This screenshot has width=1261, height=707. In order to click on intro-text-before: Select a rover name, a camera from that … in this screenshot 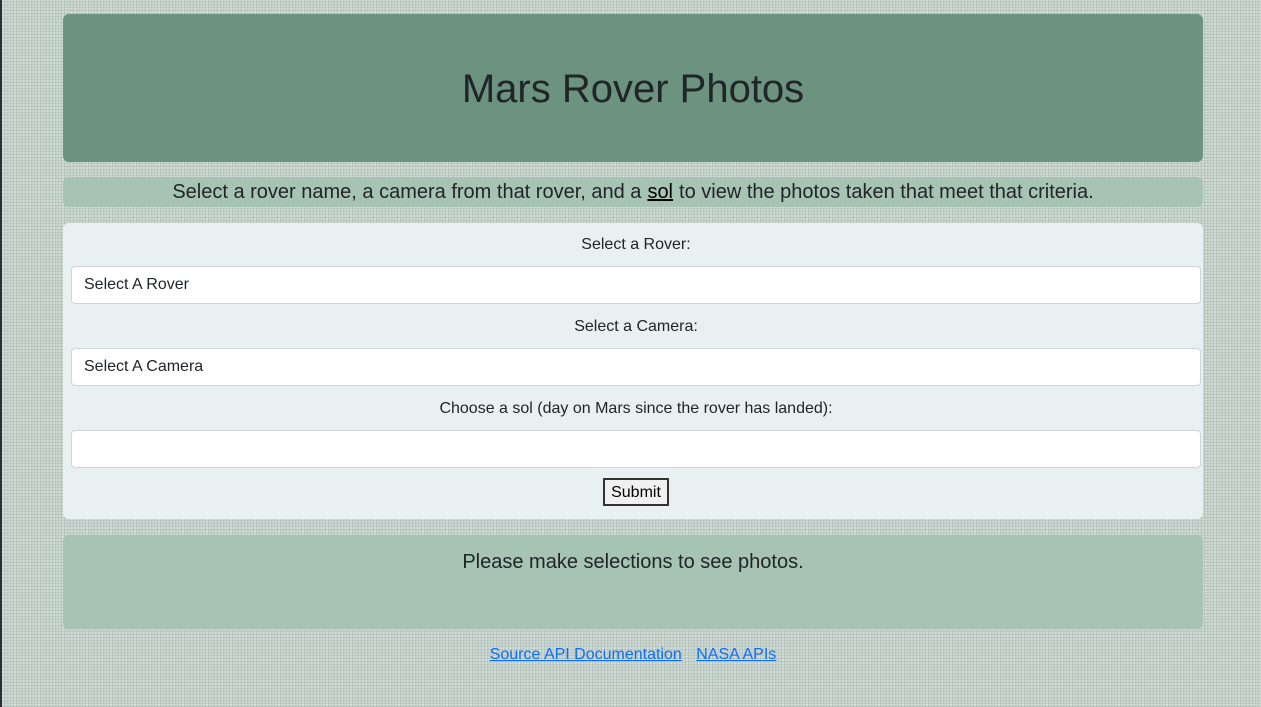, I will do `click(407, 191)`.